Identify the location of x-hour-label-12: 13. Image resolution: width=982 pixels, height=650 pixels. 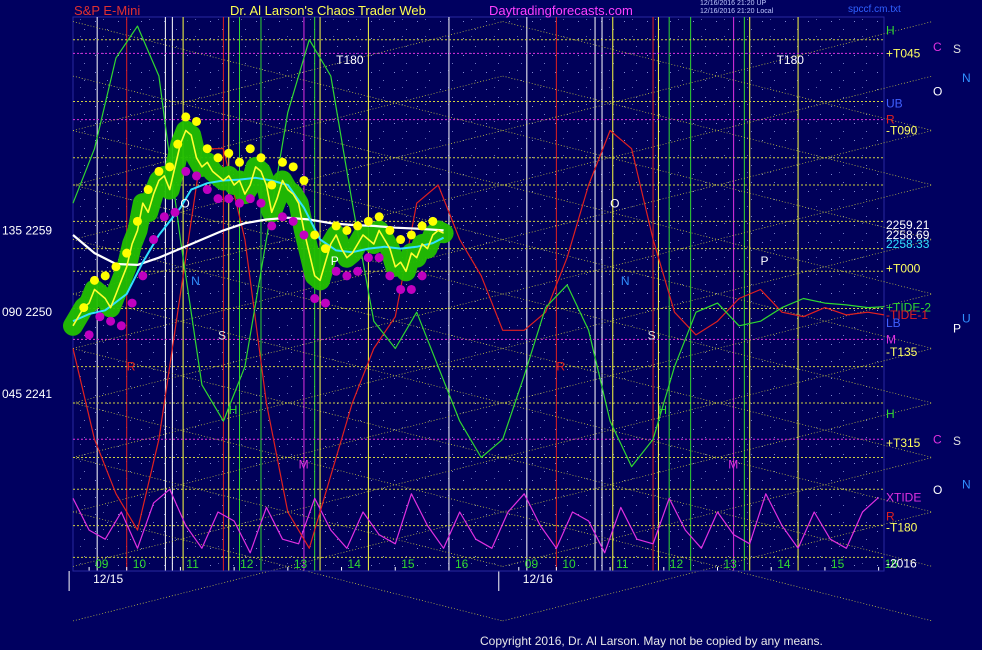
(731, 564).